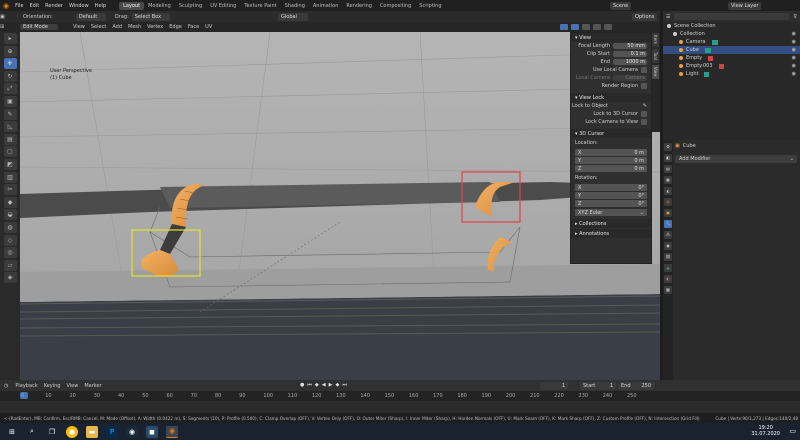 Image resolution: width=800 pixels, height=440 pixels. What do you see at coordinates (668, 268) in the screenshot?
I see `data-props-icon: ▲` at bounding box center [668, 268].